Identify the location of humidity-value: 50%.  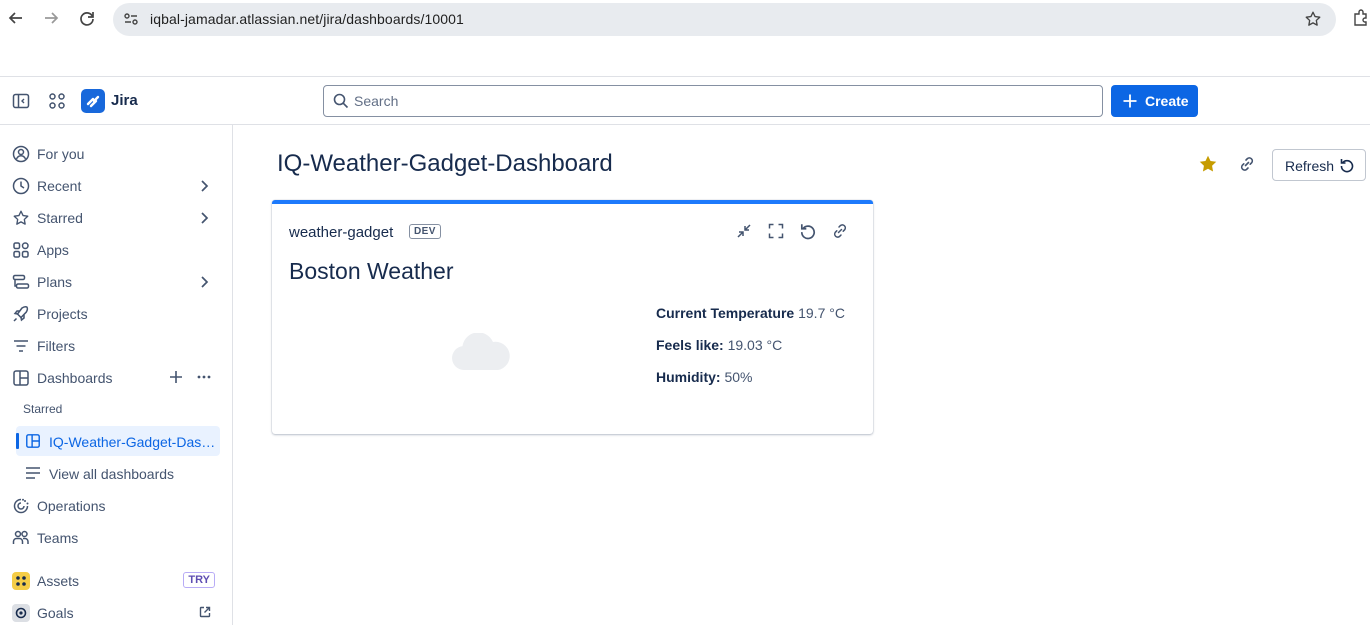
(738, 377).